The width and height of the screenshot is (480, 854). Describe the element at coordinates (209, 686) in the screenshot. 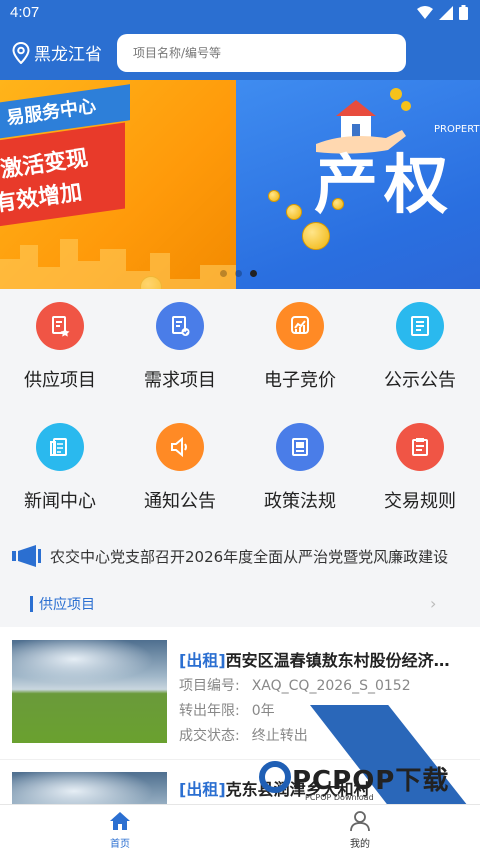

I see `meta-label: 项目编号:` at that location.